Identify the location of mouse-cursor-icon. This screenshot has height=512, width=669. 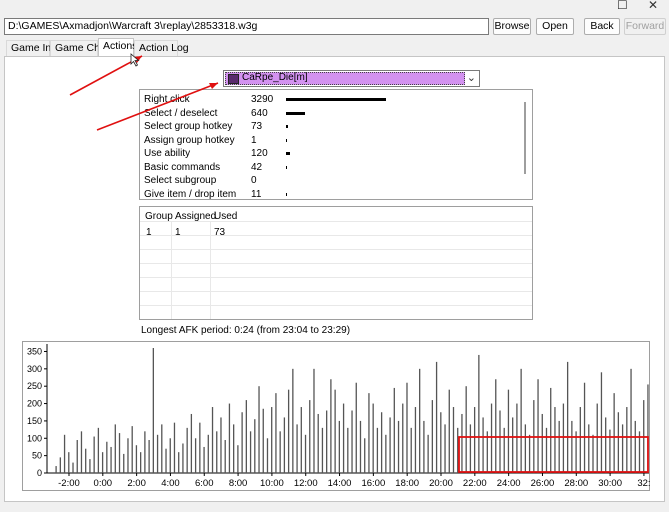
(135, 60).